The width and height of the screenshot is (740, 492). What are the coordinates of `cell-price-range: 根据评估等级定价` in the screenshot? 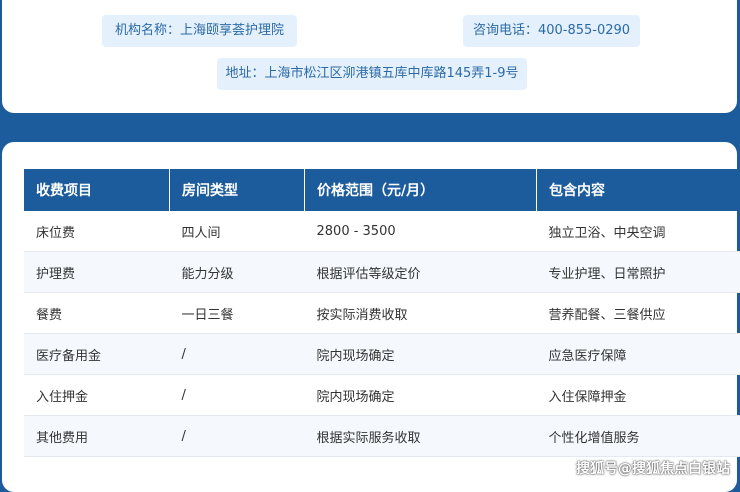 It's located at (421, 272).